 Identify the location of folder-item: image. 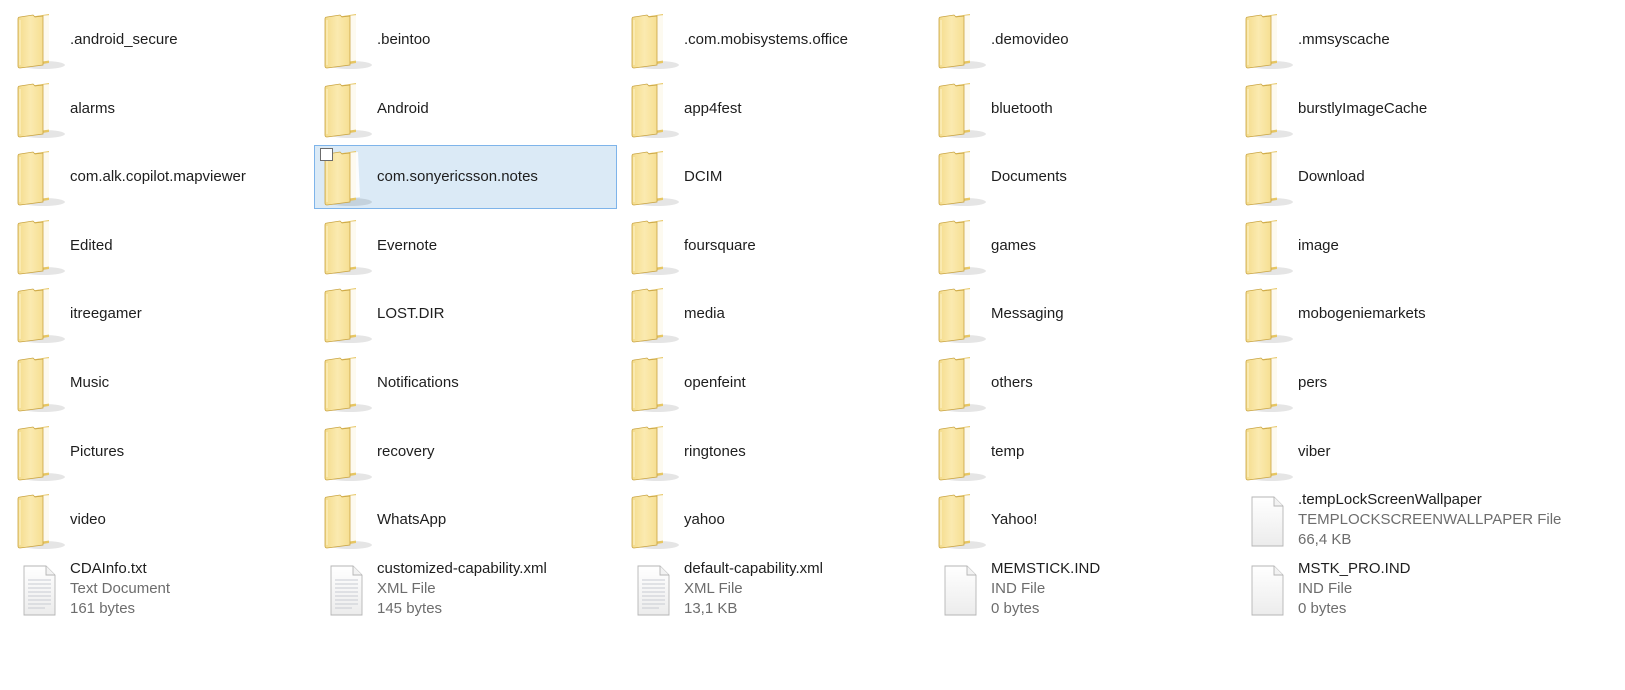
(1386, 246).